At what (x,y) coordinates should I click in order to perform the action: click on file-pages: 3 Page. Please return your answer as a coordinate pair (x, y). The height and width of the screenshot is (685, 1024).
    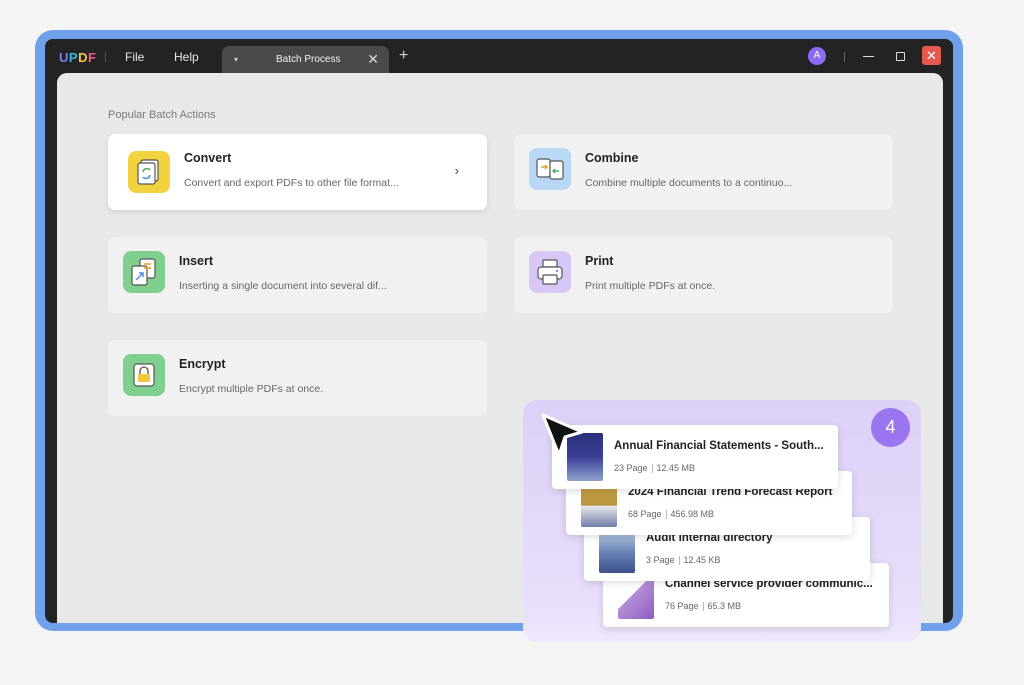
    Looking at the image, I should click on (660, 560).